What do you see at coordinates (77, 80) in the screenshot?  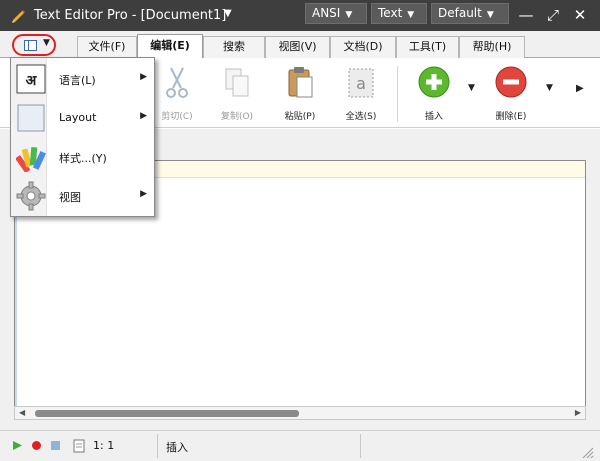 I see `menu-item-label: 语言(L)` at bounding box center [77, 80].